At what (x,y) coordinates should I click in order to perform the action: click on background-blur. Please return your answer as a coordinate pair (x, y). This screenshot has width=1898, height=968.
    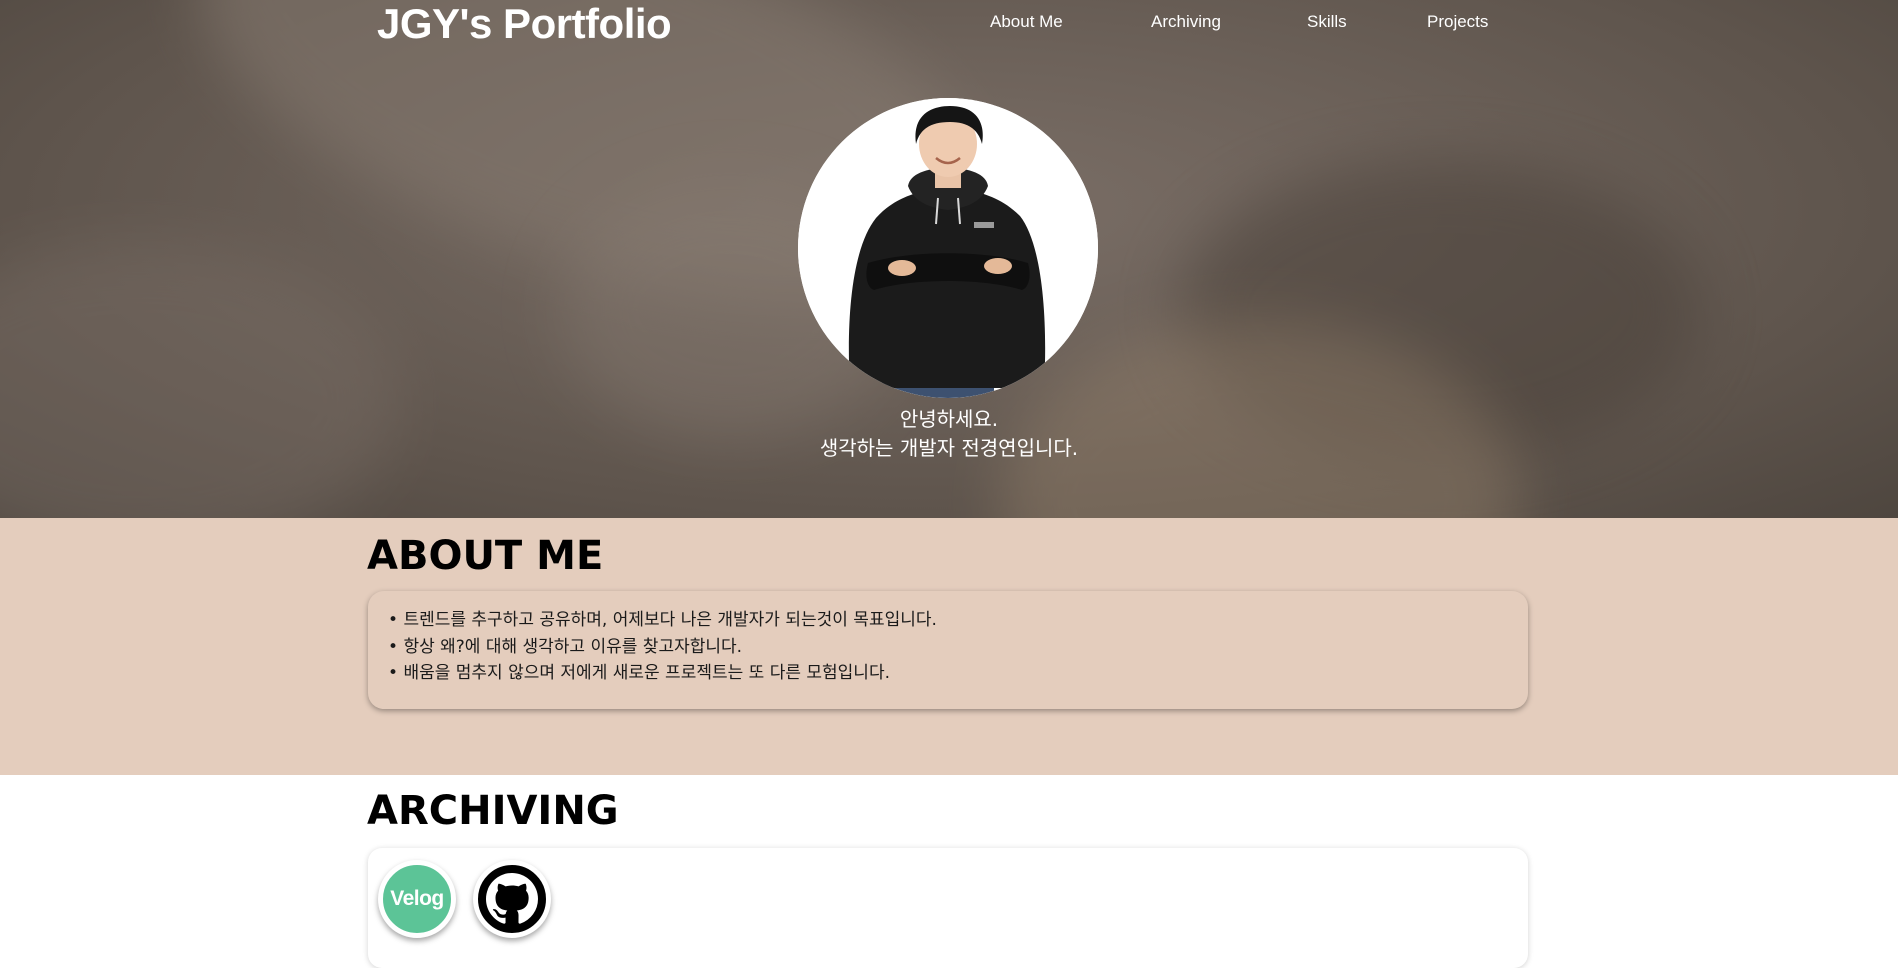
    Looking at the image, I should click on (200, 379).